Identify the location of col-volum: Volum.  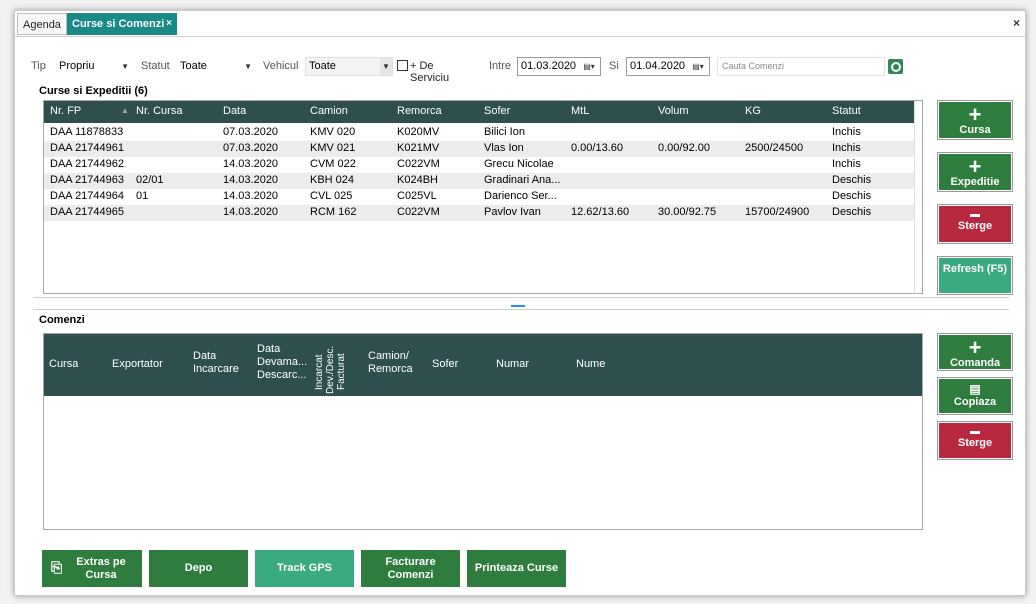
(673, 111).